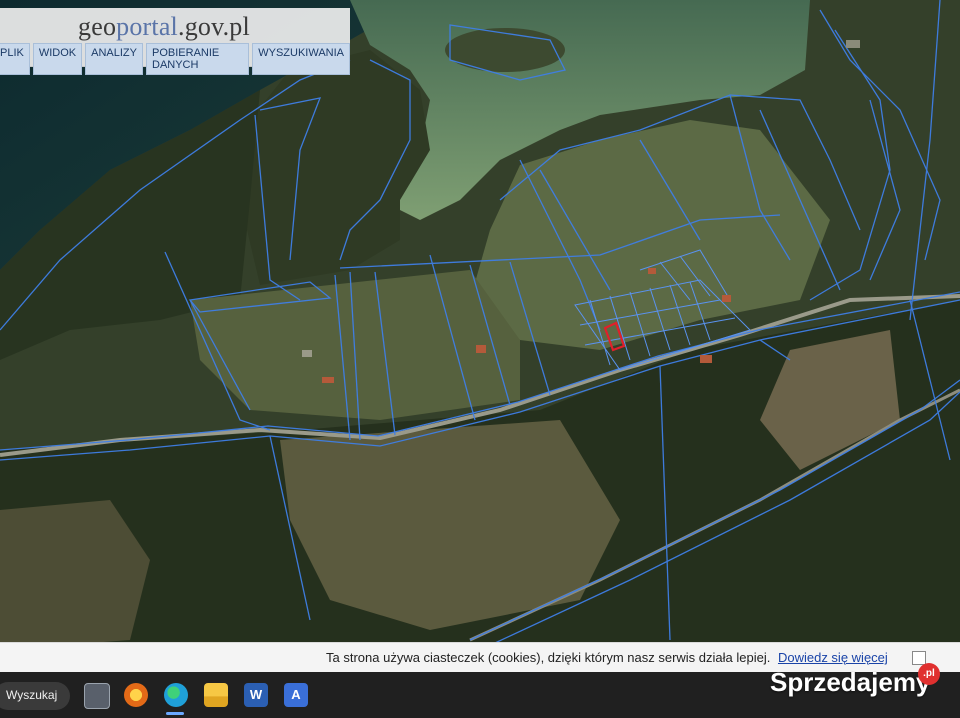  Describe the element at coordinates (57, 59) in the screenshot. I see `menu-item-widok: WIDOK` at that location.